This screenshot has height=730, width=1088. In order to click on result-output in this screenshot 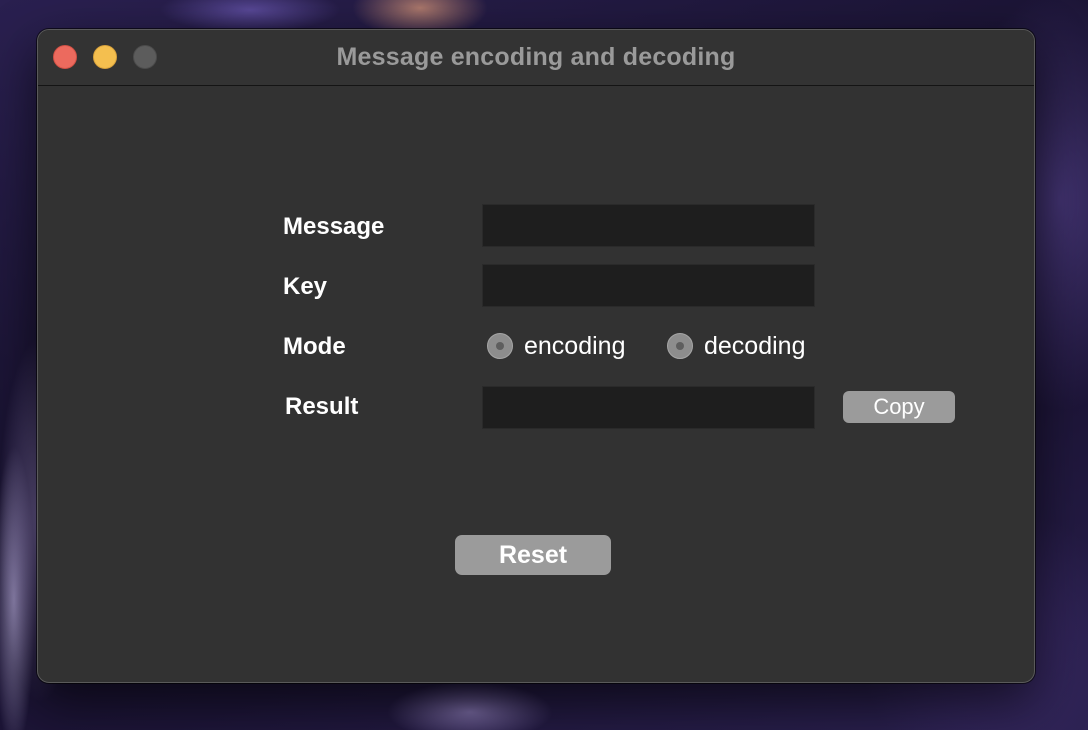, I will do `click(648, 407)`.